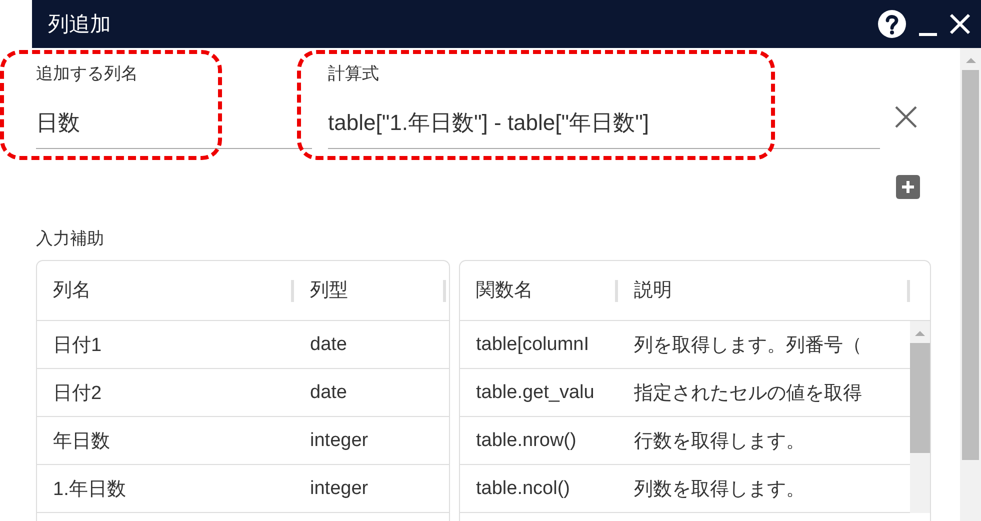 The image size is (981, 521). I want to click on table-cell-text: 日付1, so click(77, 346).